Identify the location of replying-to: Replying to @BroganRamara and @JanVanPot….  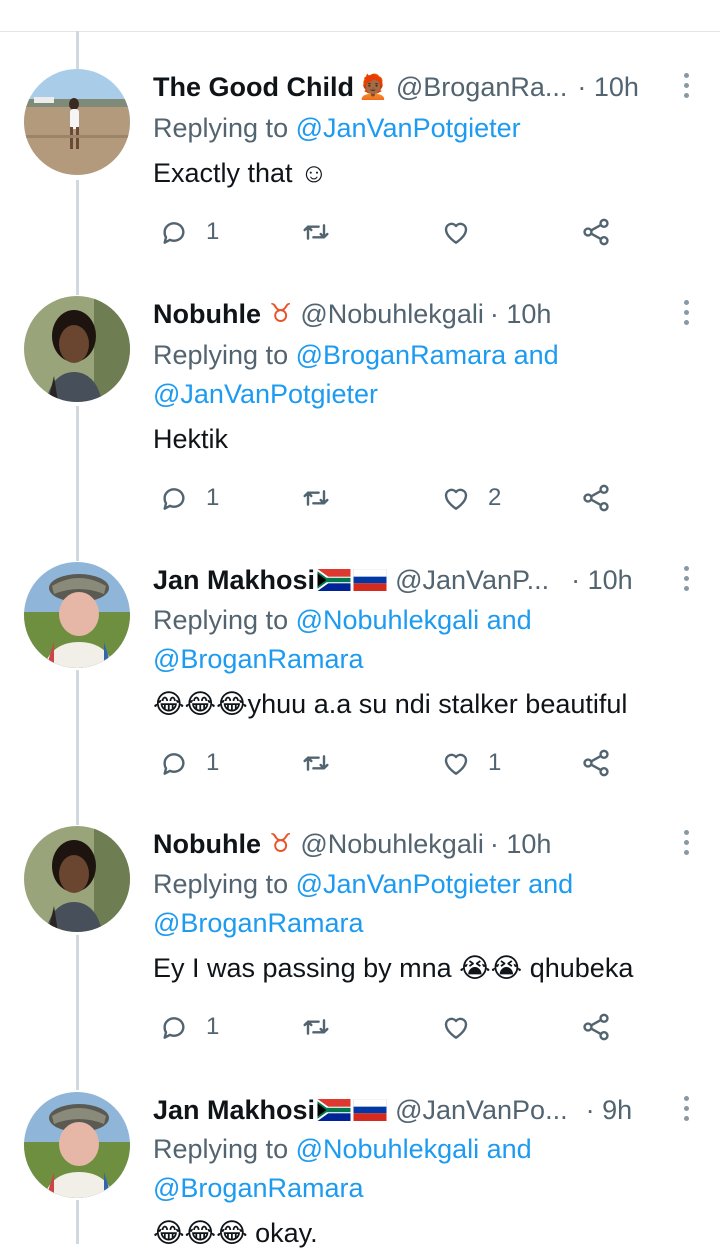
(356, 375).